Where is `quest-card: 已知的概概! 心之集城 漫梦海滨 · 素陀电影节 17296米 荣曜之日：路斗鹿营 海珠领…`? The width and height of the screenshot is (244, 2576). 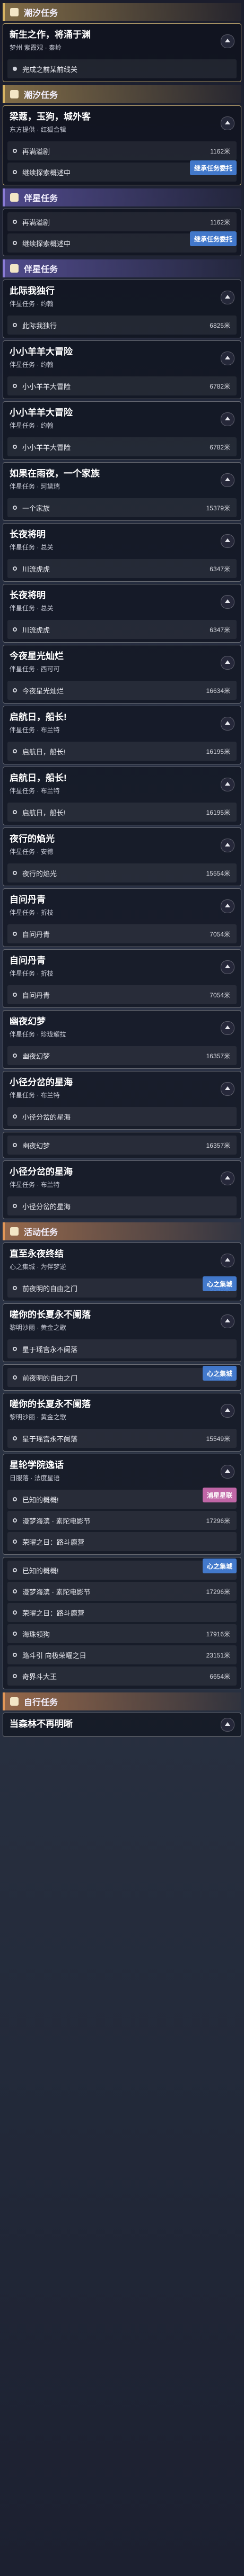
quest-card: 已知的概概! 心之集城 漫梦海滨 · 素陀电影节 17296米 荣曜之日：路斗鹿营 海珠领… is located at coordinates (122, 1623).